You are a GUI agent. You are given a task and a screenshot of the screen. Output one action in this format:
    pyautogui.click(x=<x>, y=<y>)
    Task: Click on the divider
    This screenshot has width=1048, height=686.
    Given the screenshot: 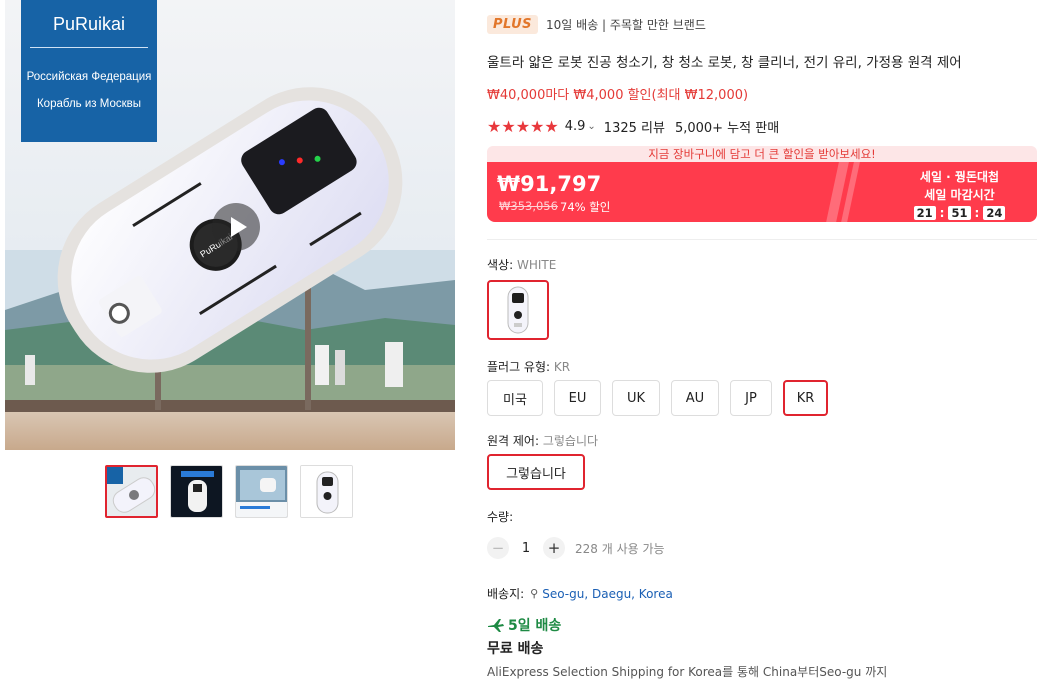 What is the action you would take?
    pyautogui.click(x=762, y=239)
    